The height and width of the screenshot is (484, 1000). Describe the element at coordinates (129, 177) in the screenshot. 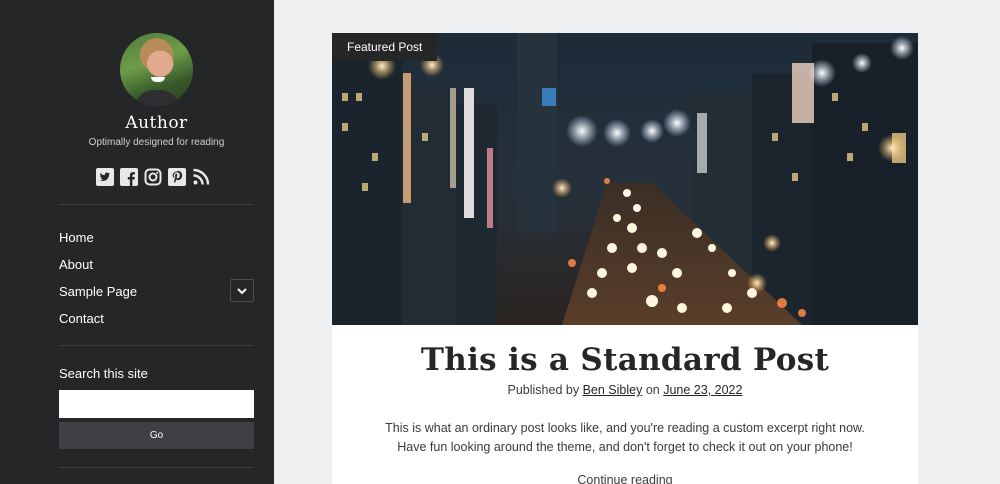

I see `facebook-icon` at that location.